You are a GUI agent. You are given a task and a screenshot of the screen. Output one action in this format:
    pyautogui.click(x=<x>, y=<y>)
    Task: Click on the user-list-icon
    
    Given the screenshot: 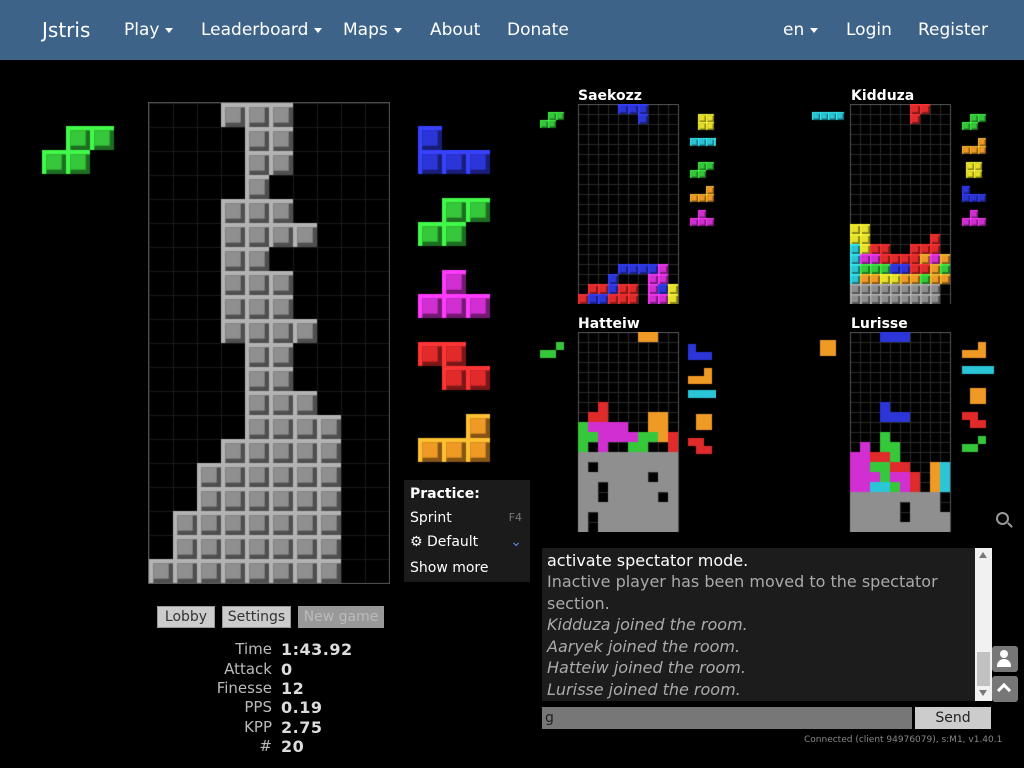 What is the action you would take?
    pyautogui.click(x=1005, y=659)
    